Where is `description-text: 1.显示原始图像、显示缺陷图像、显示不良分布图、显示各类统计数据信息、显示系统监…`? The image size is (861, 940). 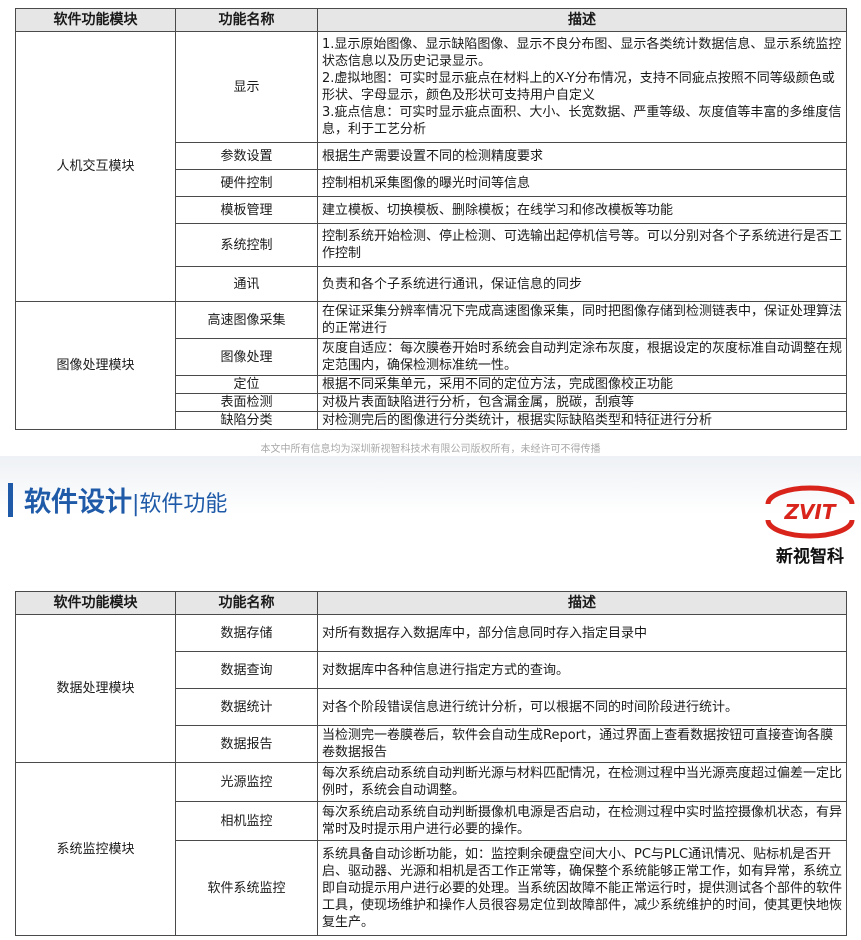 description-text: 1.显示原始图像、显示缺陷图像、显示不良分布图、显示各类统计数据信息、显示系统监… is located at coordinates (582, 87).